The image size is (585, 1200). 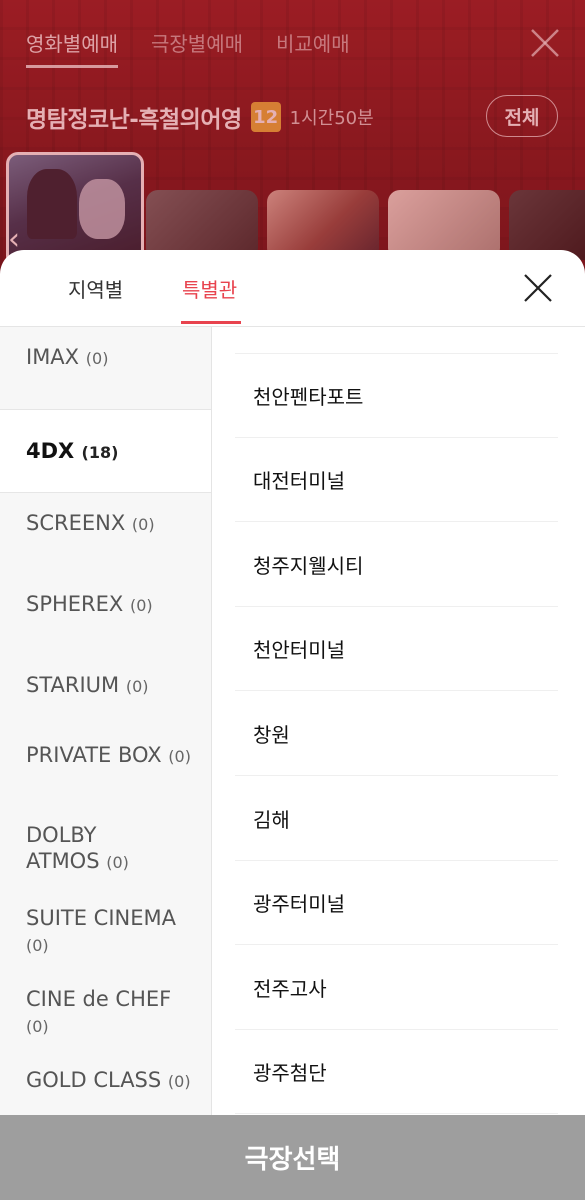 I want to click on category-name: GOLD CLASS, so click(x=94, y=1080).